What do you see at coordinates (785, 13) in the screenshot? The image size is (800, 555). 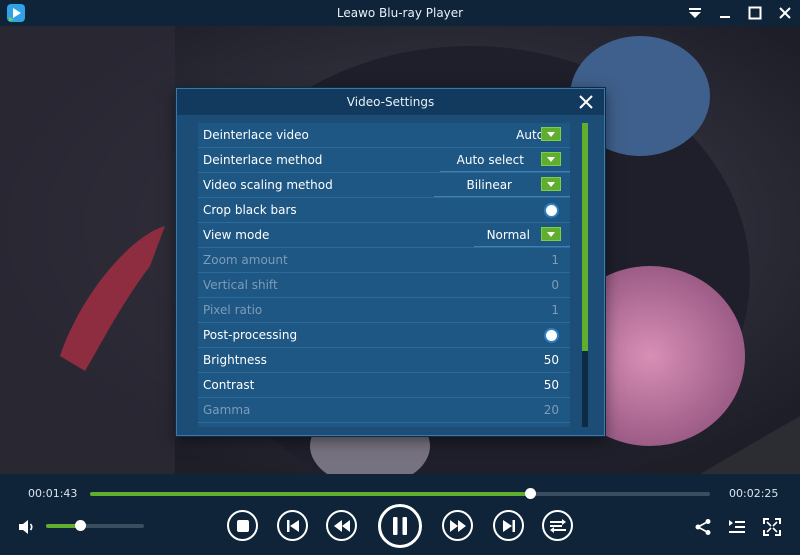 I see `close-icon` at bounding box center [785, 13].